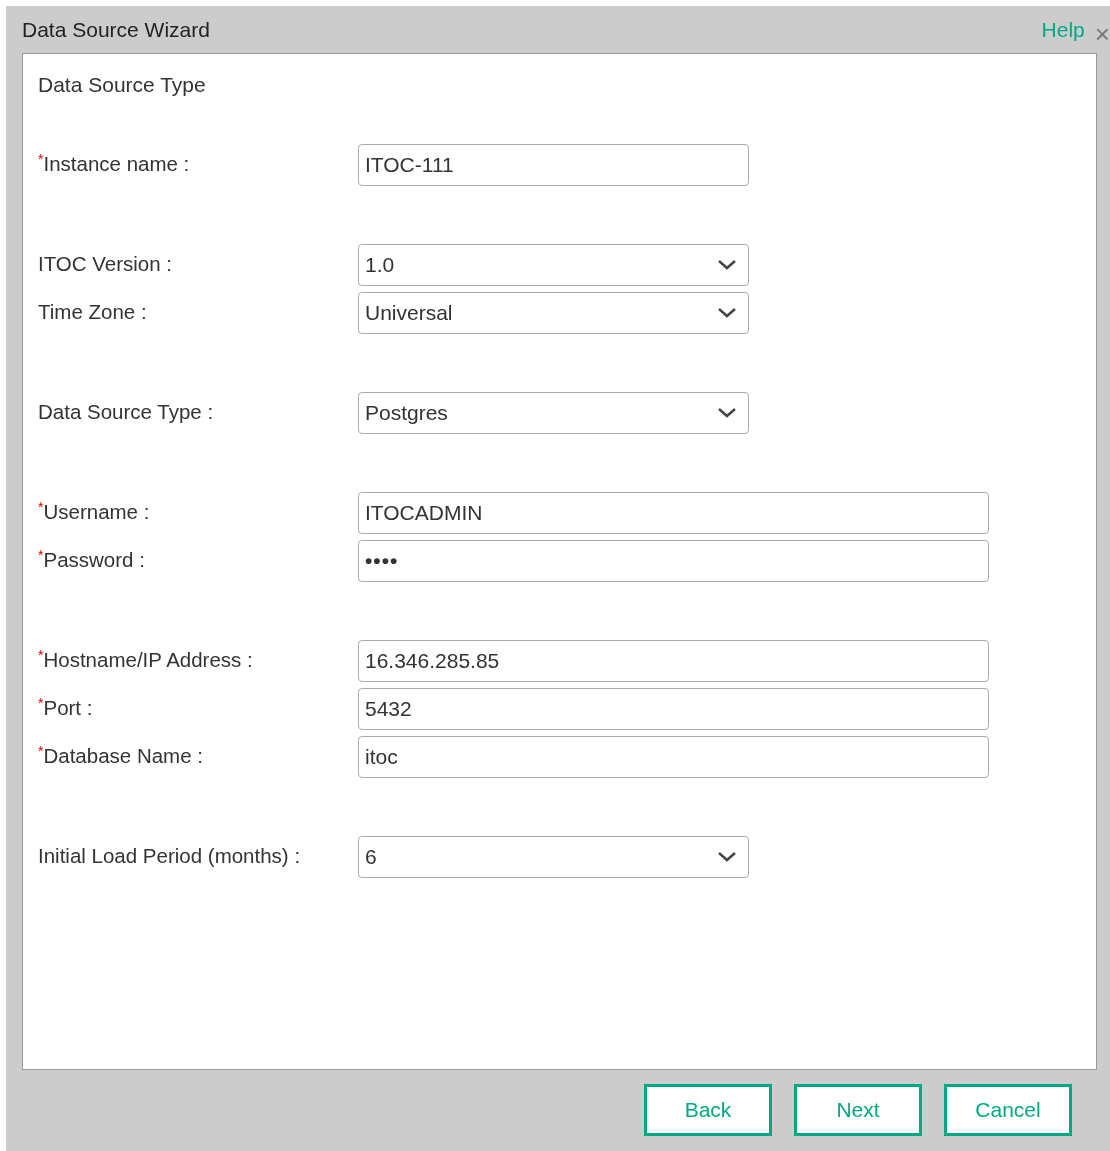  What do you see at coordinates (68, 708) in the screenshot?
I see `field-label: Port :` at bounding box center [68, 708].